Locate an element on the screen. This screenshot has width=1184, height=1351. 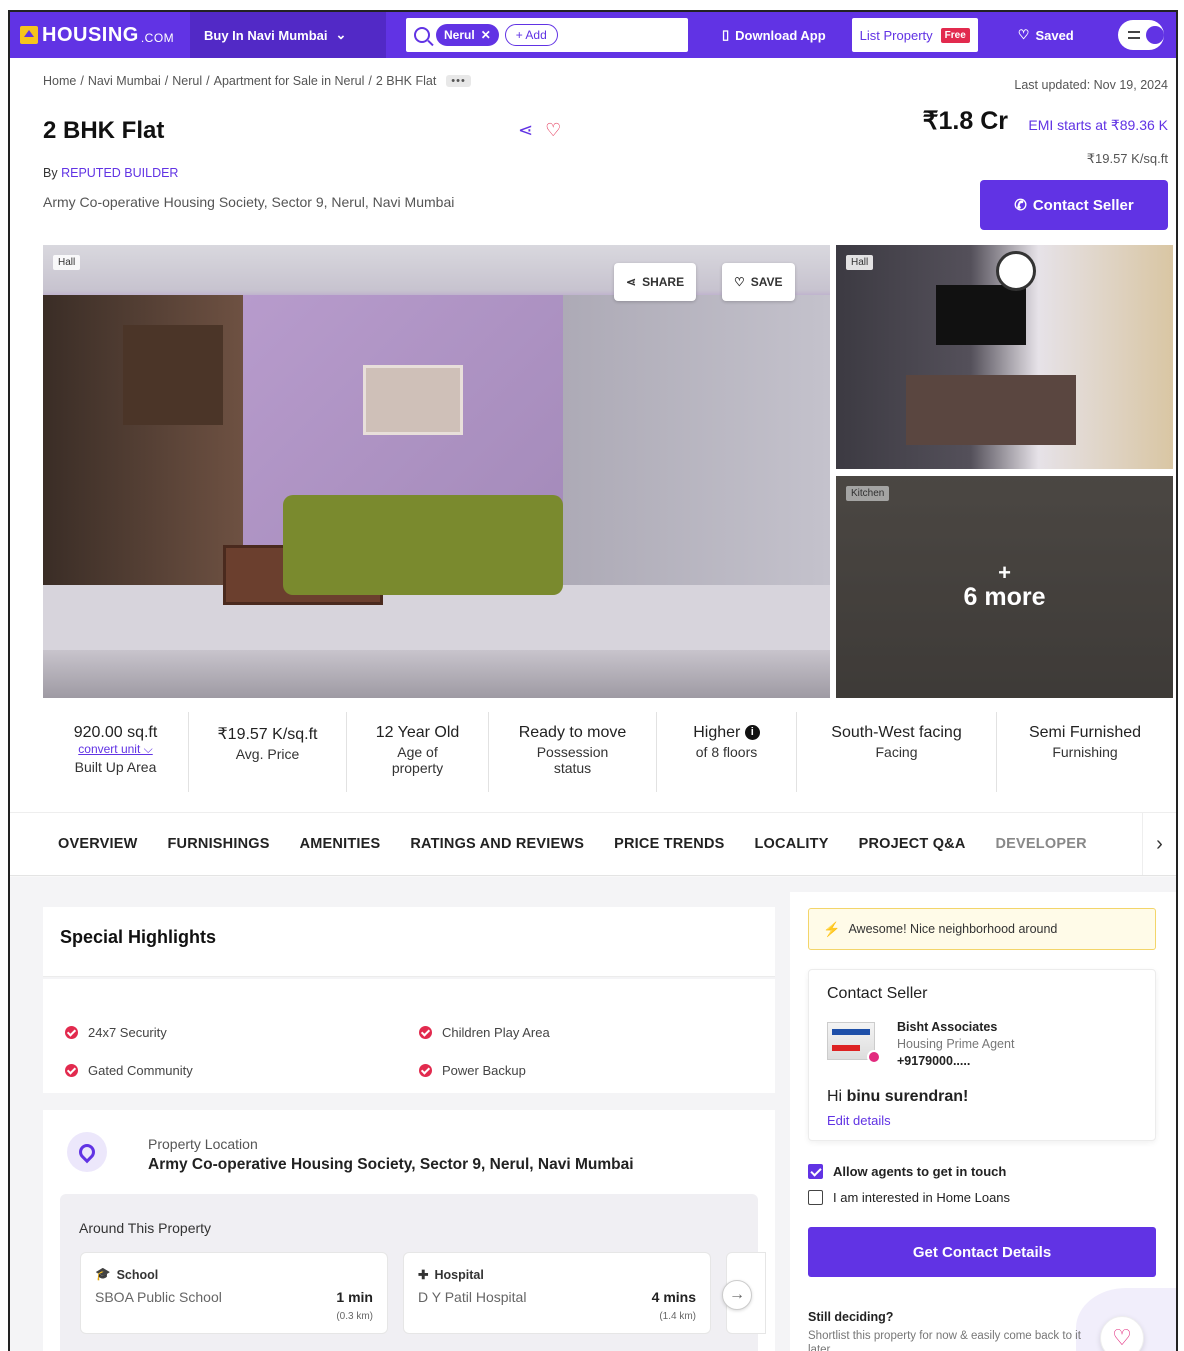
tab-amenities: AMENITIES is located at coordinates (340, 844).